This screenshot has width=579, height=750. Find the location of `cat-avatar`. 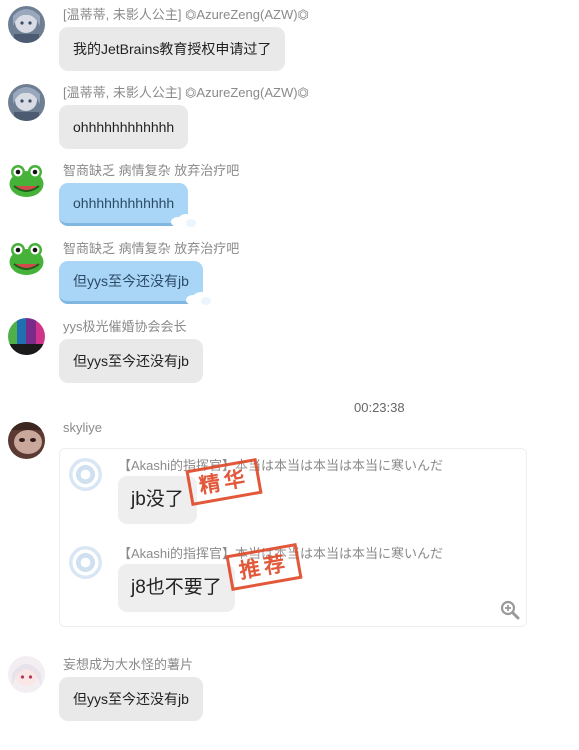

cat-avatar is located at coordinates (26, 440).